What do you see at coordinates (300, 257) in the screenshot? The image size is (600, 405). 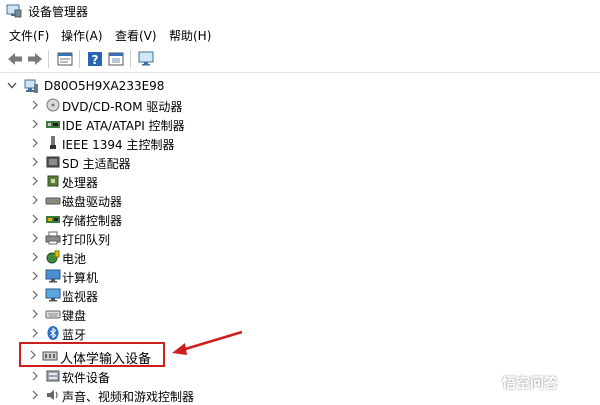 I see `tree-item: 电池` at bounding box center [300, 257].